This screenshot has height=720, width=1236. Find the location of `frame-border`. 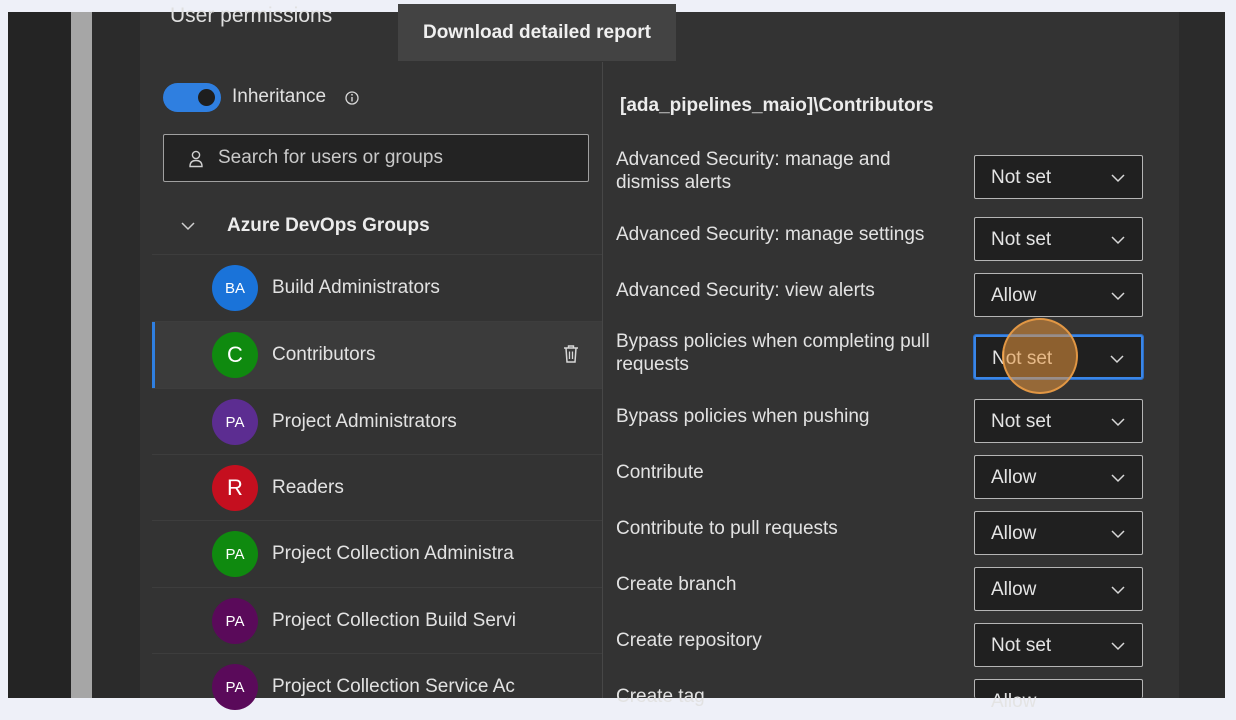

frame-border is located at coordinates (81, 355).